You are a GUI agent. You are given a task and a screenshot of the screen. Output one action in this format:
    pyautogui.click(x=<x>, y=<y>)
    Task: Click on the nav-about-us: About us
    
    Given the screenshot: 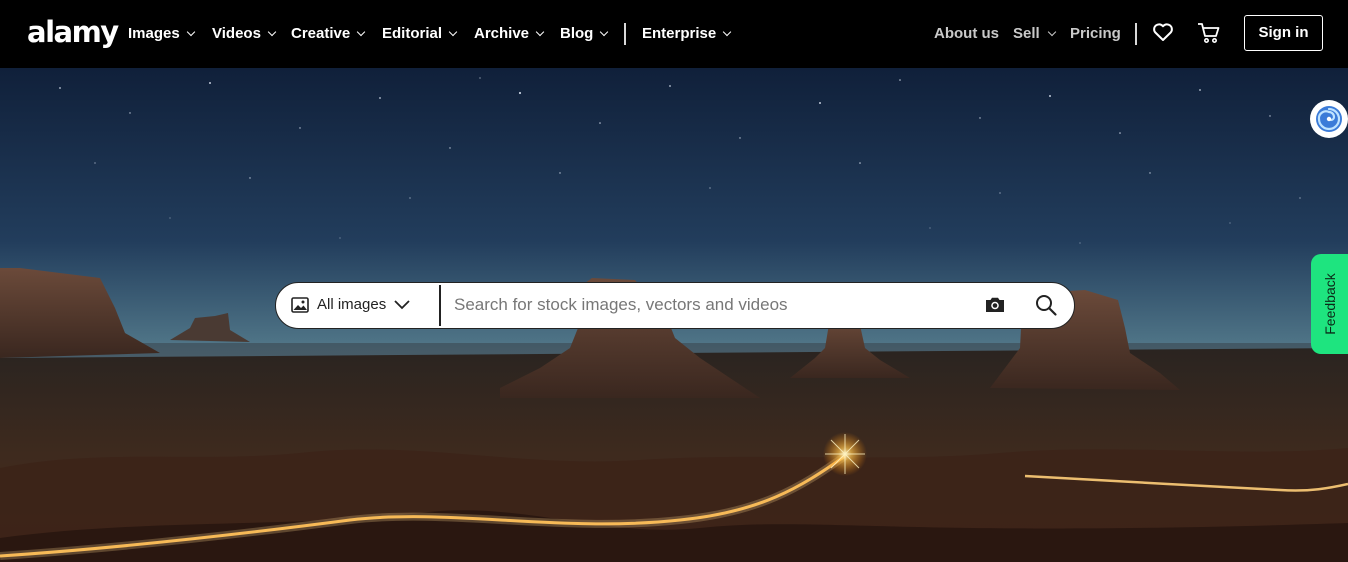 What is the action you would take?
    pyautogui.click(x=966, y=34)
    